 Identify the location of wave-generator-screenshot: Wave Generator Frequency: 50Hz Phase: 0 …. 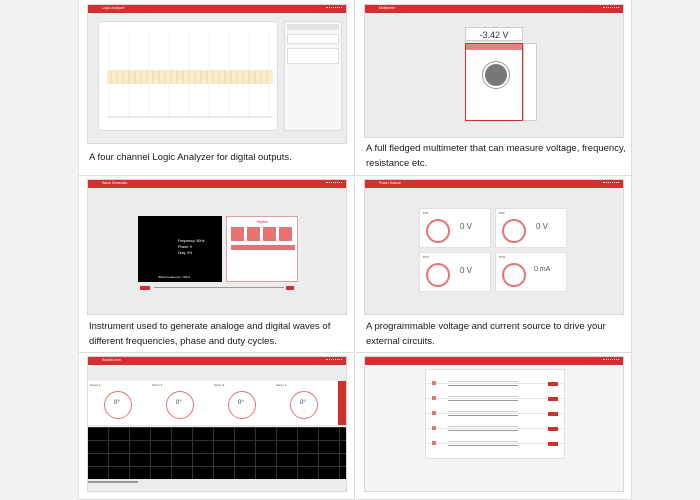
(217, 247).